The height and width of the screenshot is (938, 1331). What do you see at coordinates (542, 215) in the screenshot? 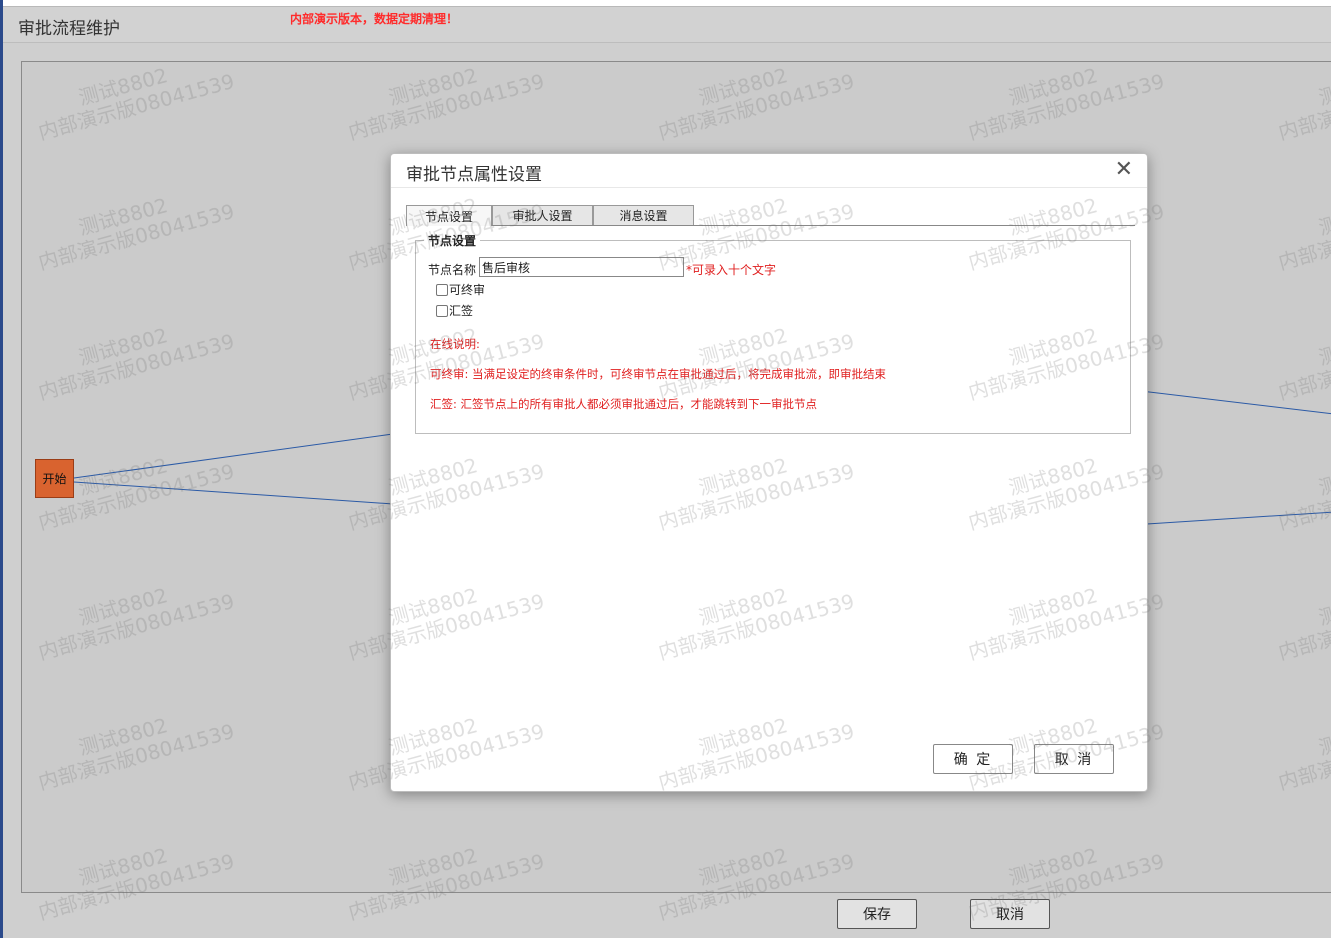
I see `tab-approver-settings: 审批人设置` at bounding box center [542, 215].